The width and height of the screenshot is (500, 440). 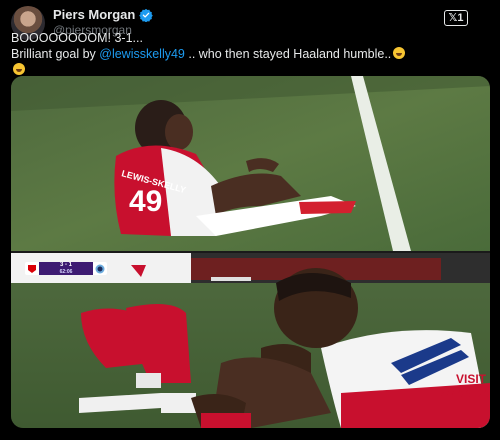 What do you see at coordinates (456, 18) in the screenshot?
I see `x-logo-badge: 𝕏1` at bounding box center [456, 18].